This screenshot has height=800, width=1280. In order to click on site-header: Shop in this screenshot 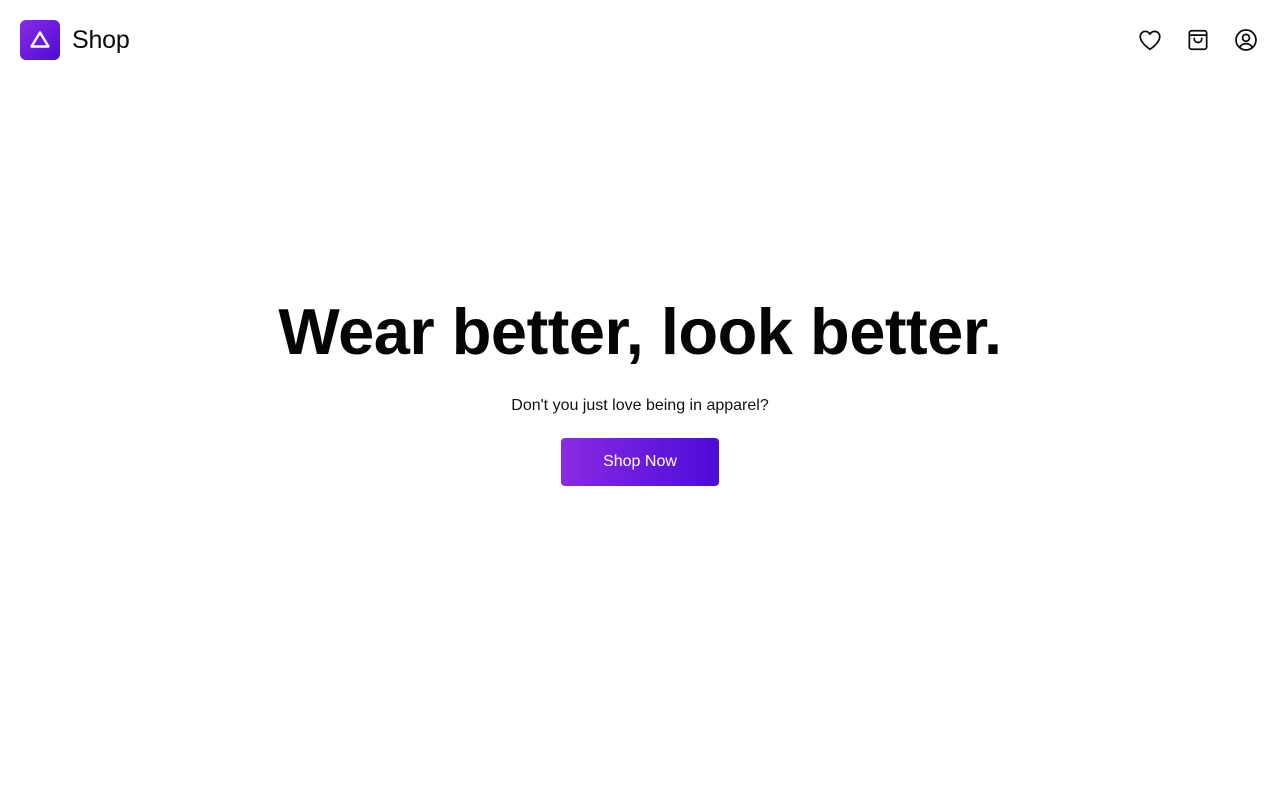, I will do `click(640, 40)`.